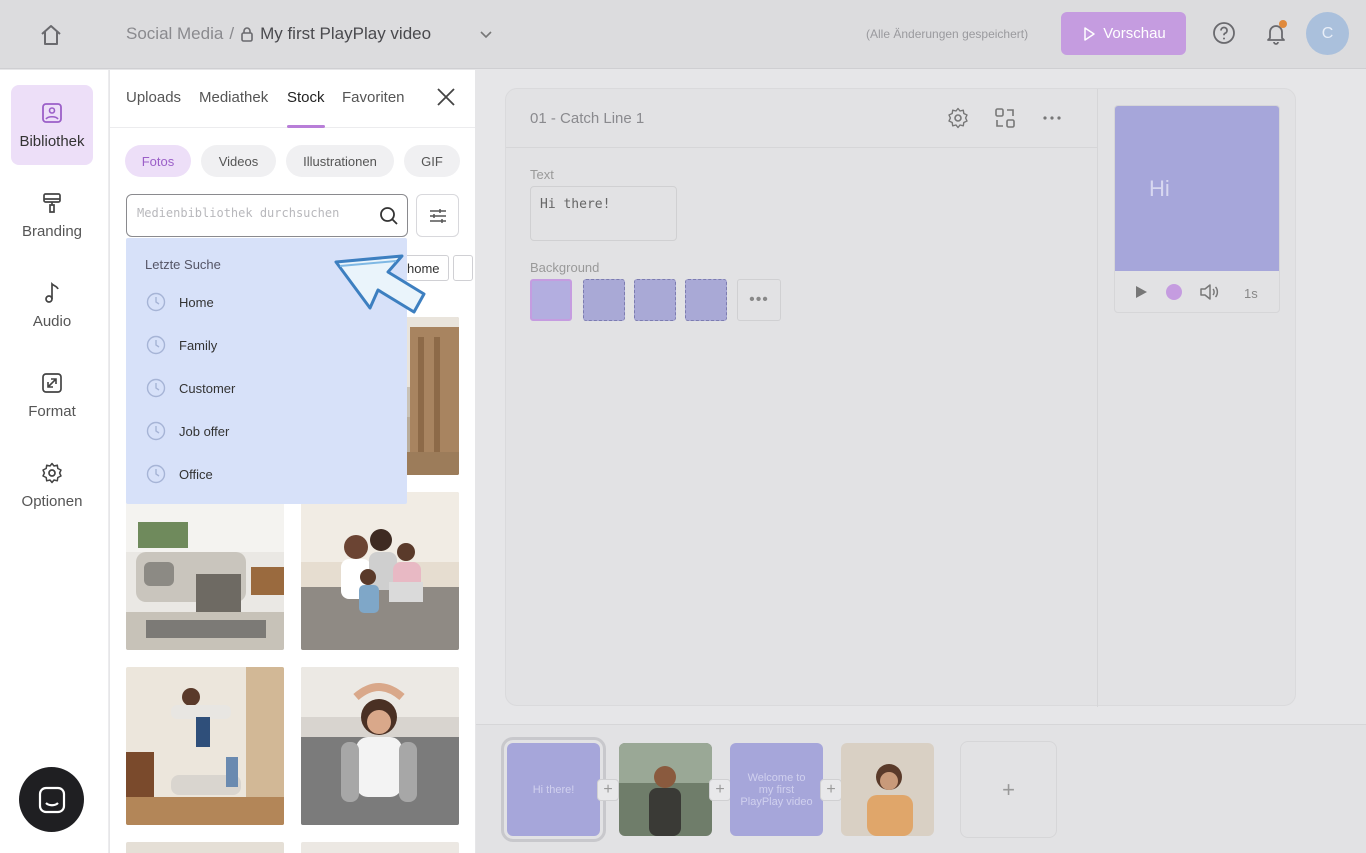 The height and width of the screenshot is (853, 1366). What do you see at coordinates (542, 174) in the screenshot?
I see `text-label: Text` at bounding box center [542, 174].